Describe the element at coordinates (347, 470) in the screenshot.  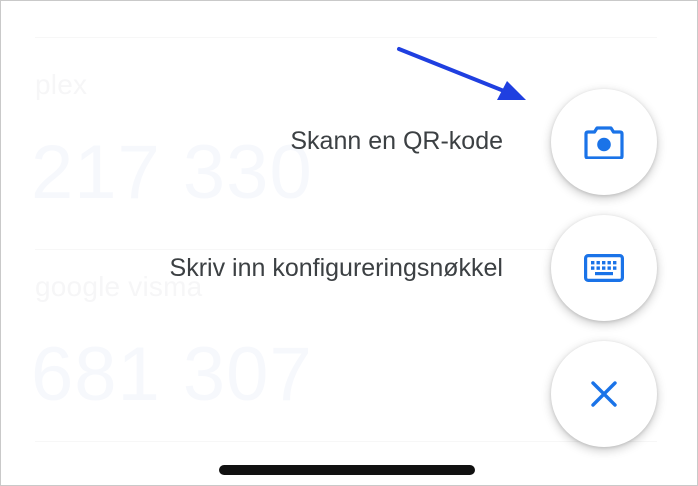
I see `home-indicator` at that location.